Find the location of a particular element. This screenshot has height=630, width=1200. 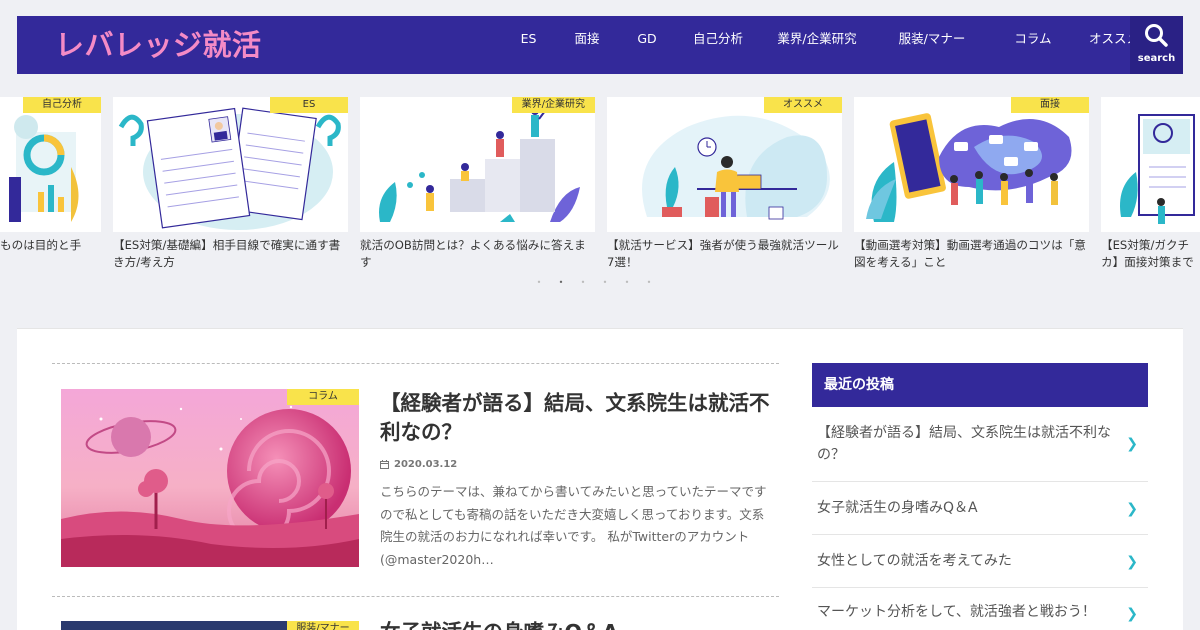

sidebar-item-label: マーケット分析をして、就活強者と戦おう！ is located at coordinates (956, 612).